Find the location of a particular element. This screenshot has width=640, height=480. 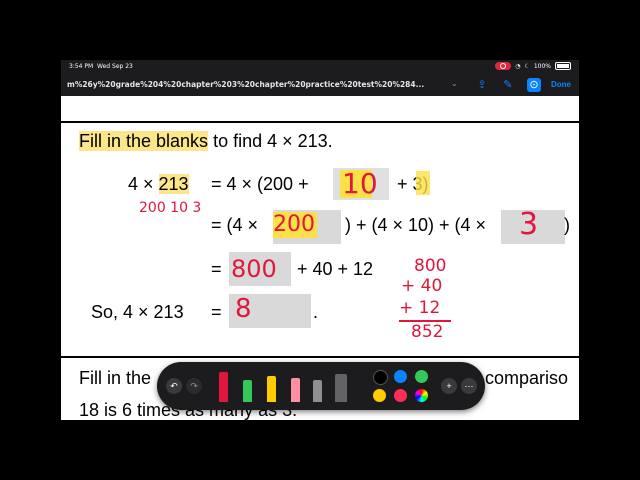

status-right: ◔ ☾ 100% is located at coordinates (533, 66).